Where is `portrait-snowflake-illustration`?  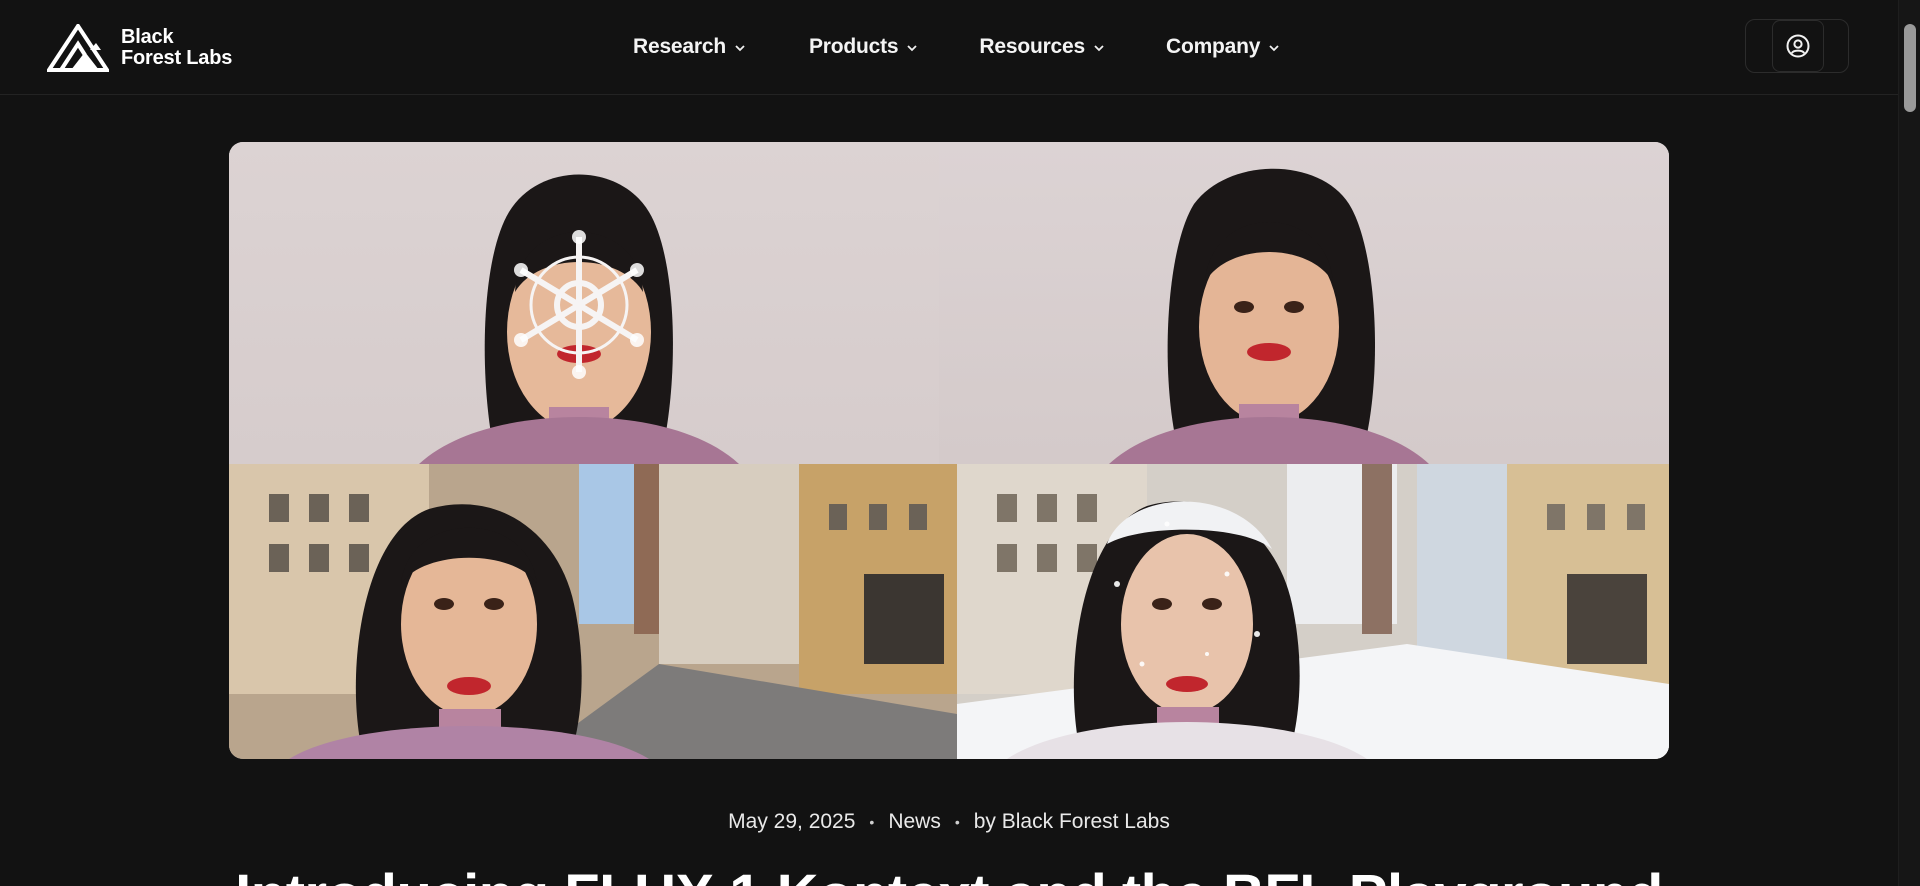 portrait-snowflake-illustration is located at coordinates (579, 319).